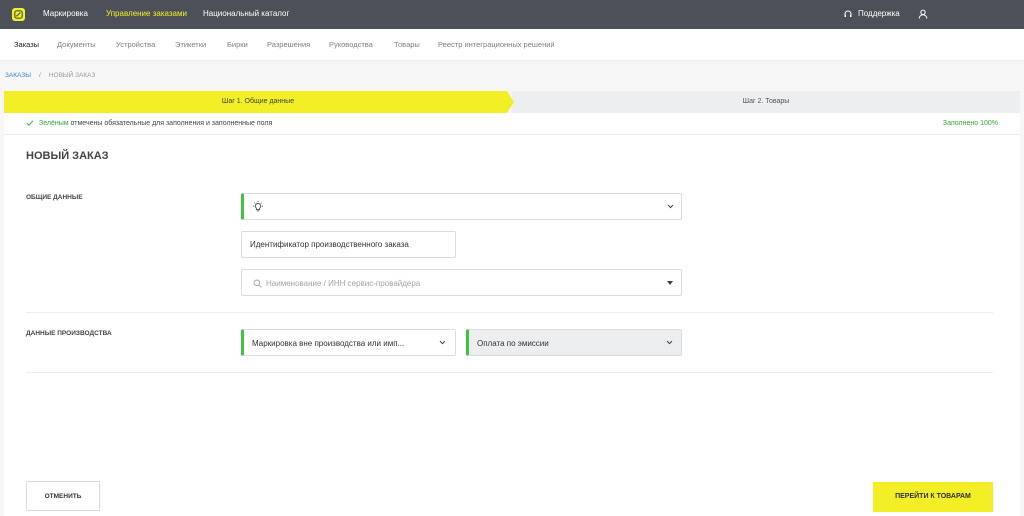 The width and height of the screenshot is (1024, 516). What do you see at coordinates (146, 14) in the screenshot?
I see `topnav-order-management: Управление заказами` at bounding box center [146, 14].